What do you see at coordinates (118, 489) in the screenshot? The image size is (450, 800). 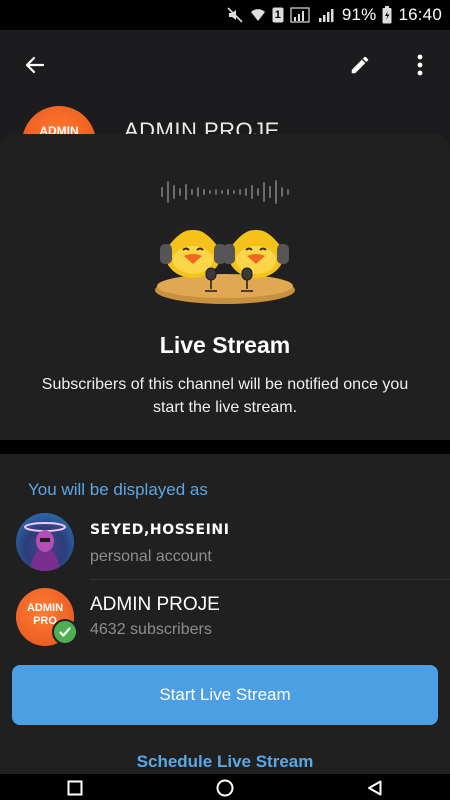 I see `display-as-label: You will be displayed as` at bounding box center [118, 489].